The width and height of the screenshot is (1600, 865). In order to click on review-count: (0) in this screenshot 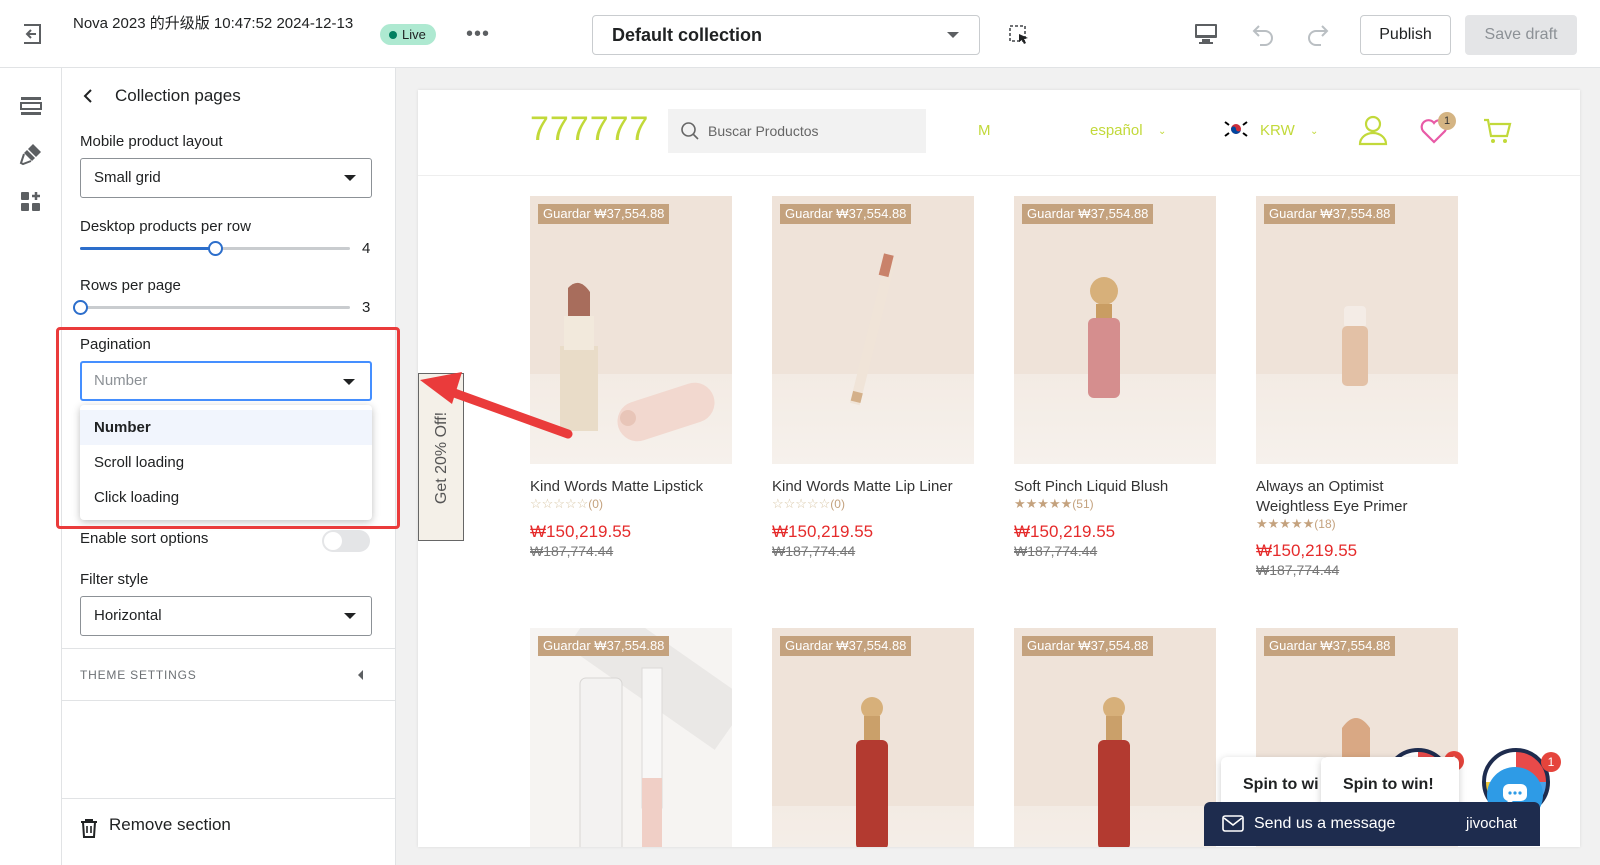, I will do `click(595, 504)`.